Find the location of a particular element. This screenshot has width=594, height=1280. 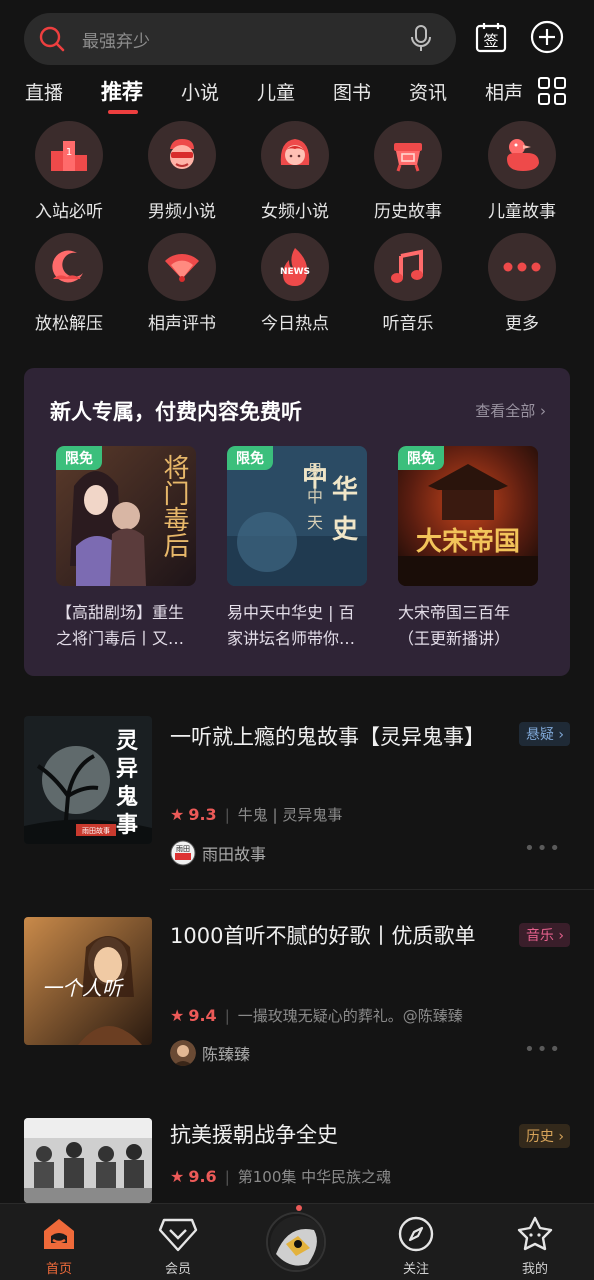

author-row: 陈臻臻 is located at coordinates (210, 1053).